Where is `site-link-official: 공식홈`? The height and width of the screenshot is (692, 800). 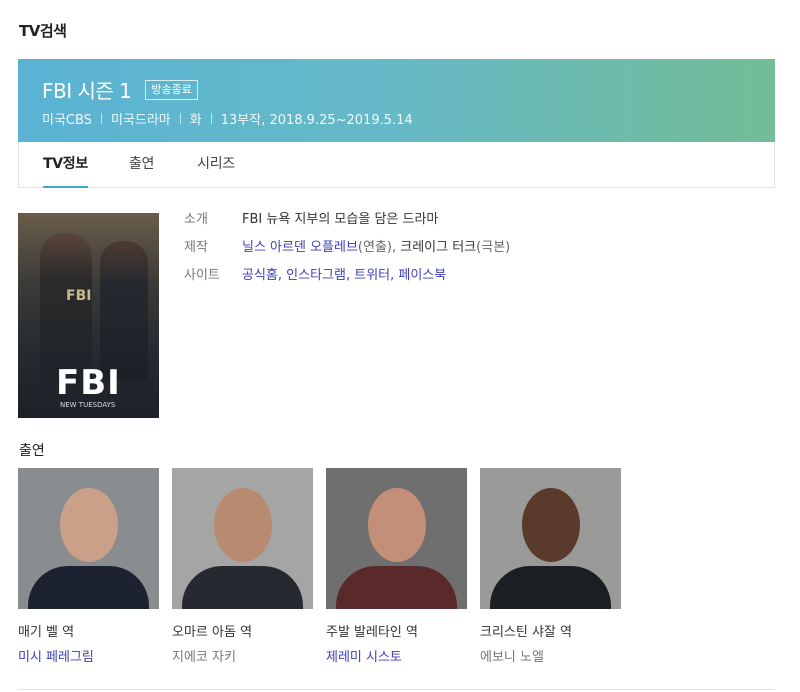 site-link-official: 공식홈 is located at coordinates (260, 275).